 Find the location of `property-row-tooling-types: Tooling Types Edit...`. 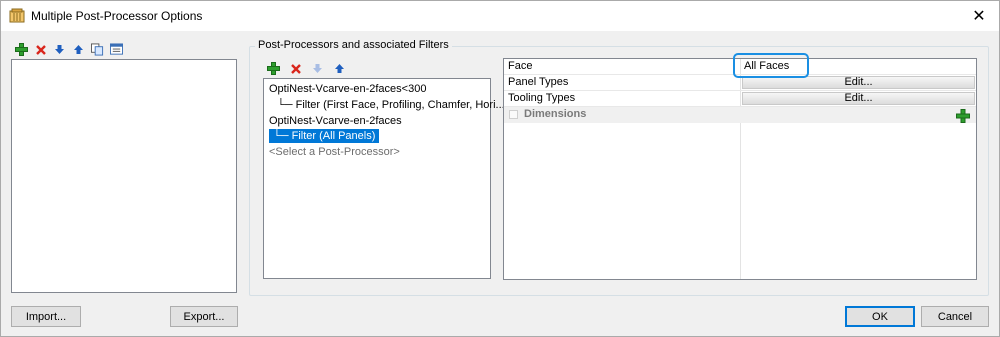

property-row-tooling-types: Tooling Types Edit... is located at coordinates (740, 99).